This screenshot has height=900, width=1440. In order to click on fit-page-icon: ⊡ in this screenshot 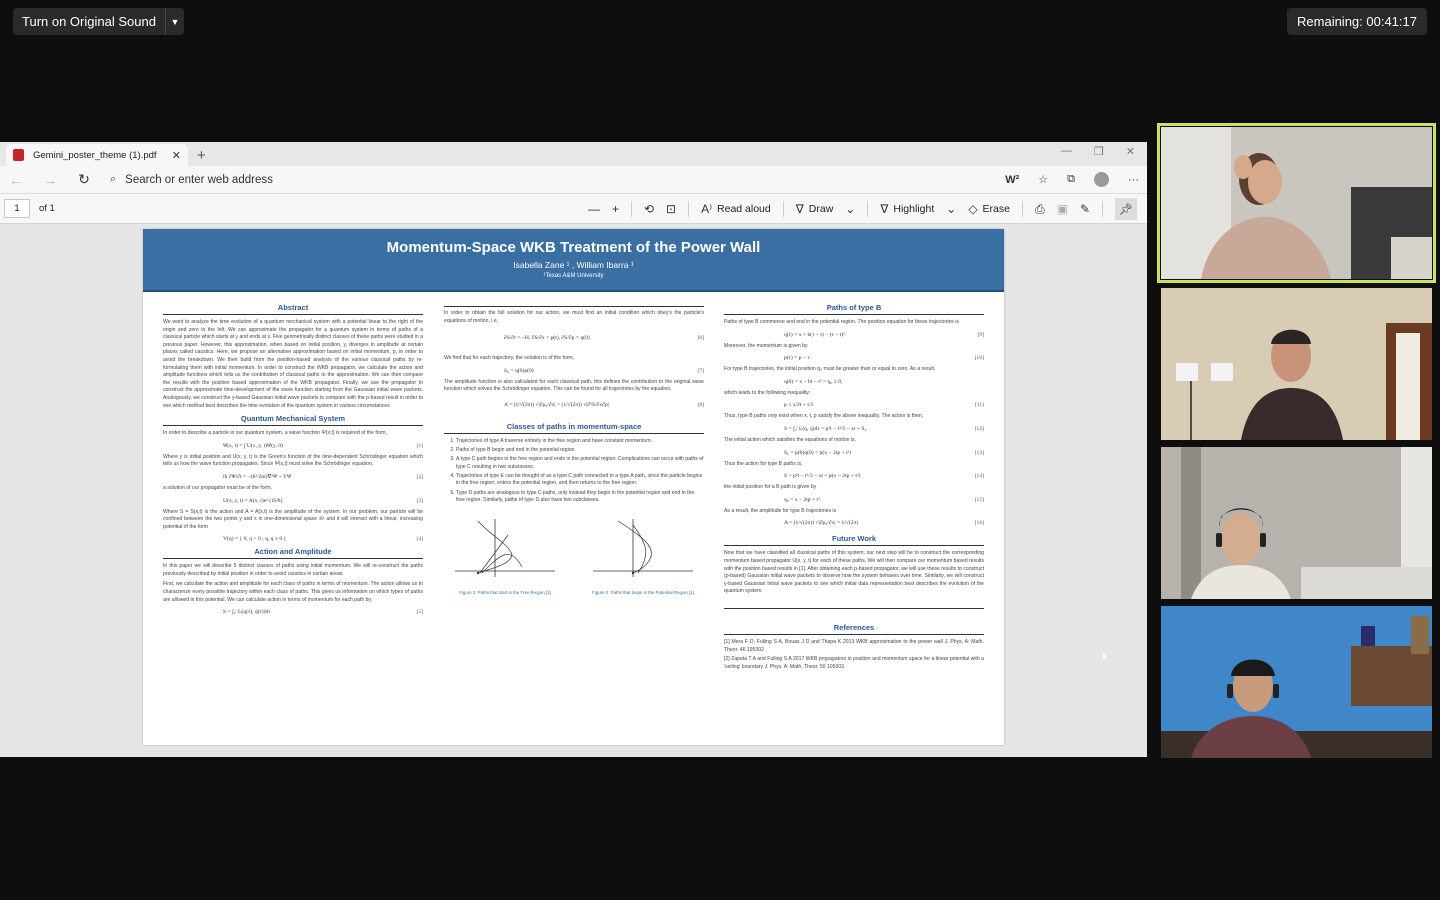, I will do `click(671, 209)`.